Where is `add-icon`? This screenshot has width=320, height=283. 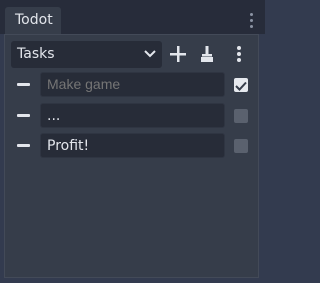
add-icon is located at coordinates (178, 54).